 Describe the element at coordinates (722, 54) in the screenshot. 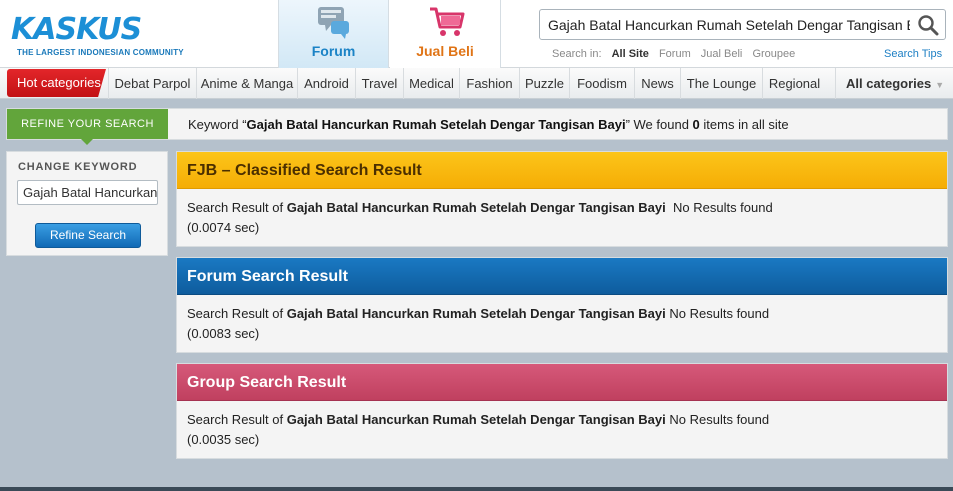

I see `search-scope-jual-beli: Jual Beli` at that location.